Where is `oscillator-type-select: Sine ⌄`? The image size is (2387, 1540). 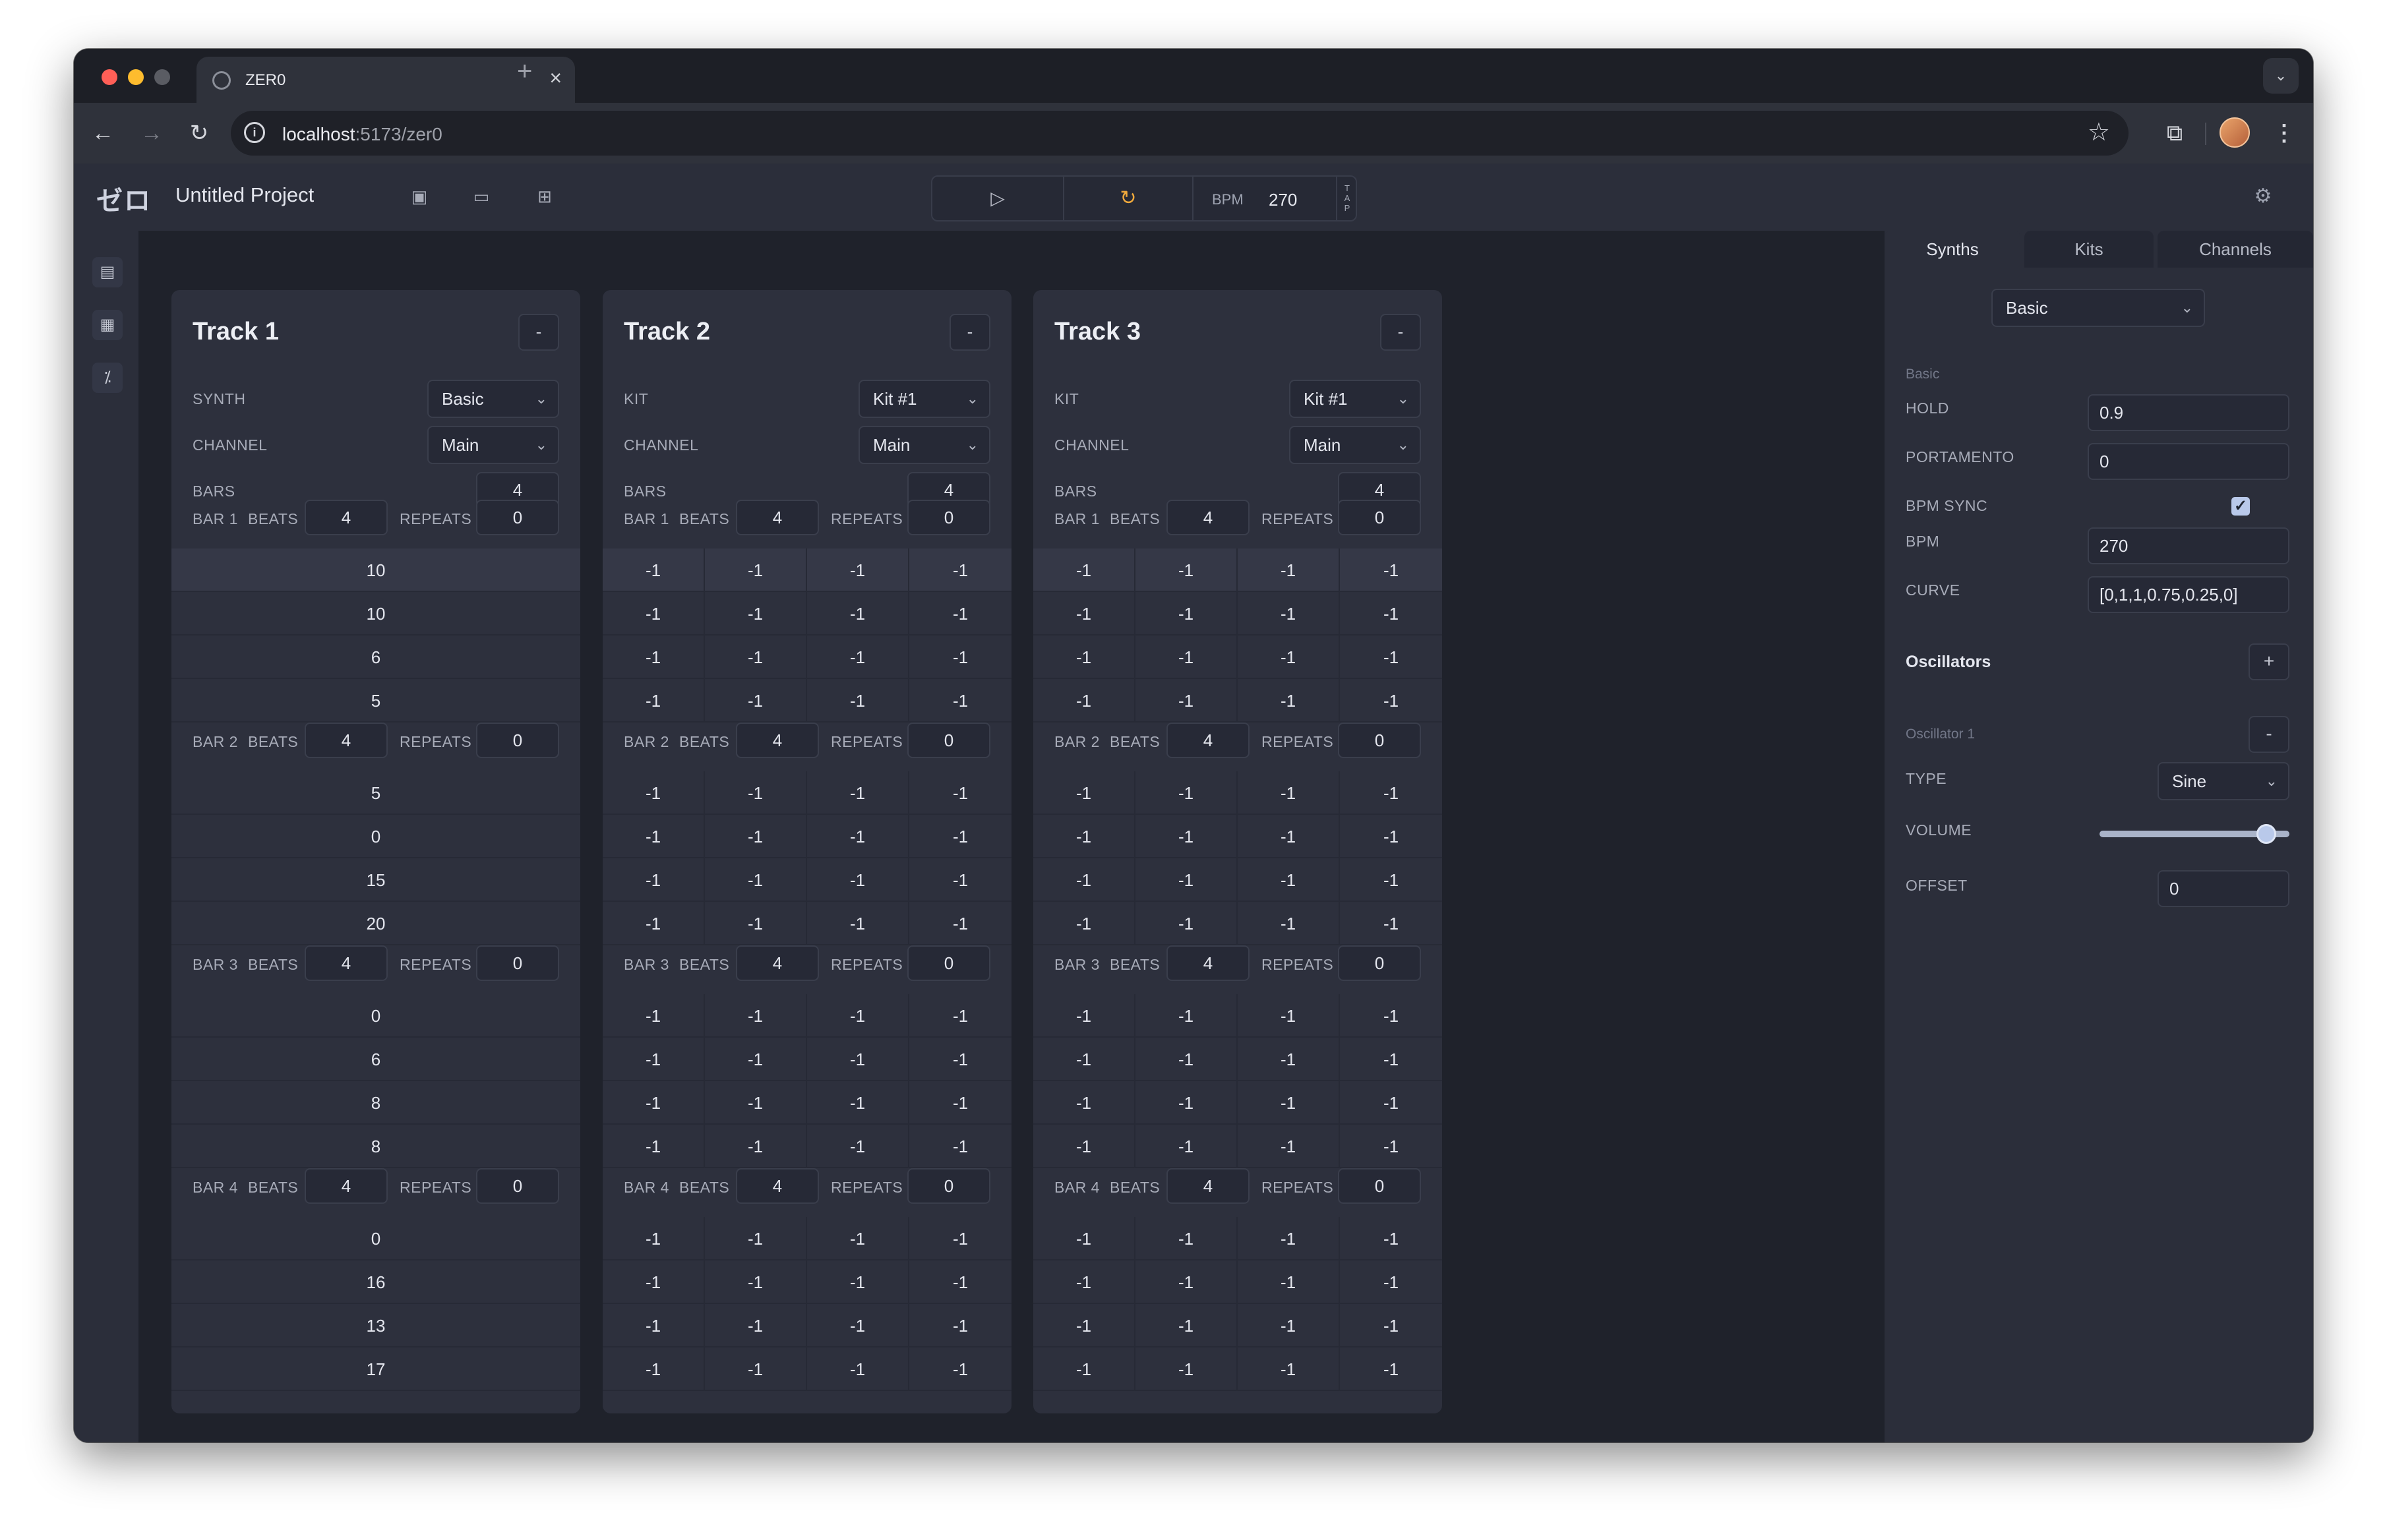 oscillator-type-select: Sine ⌄ is located at coordinates (2223, 781).